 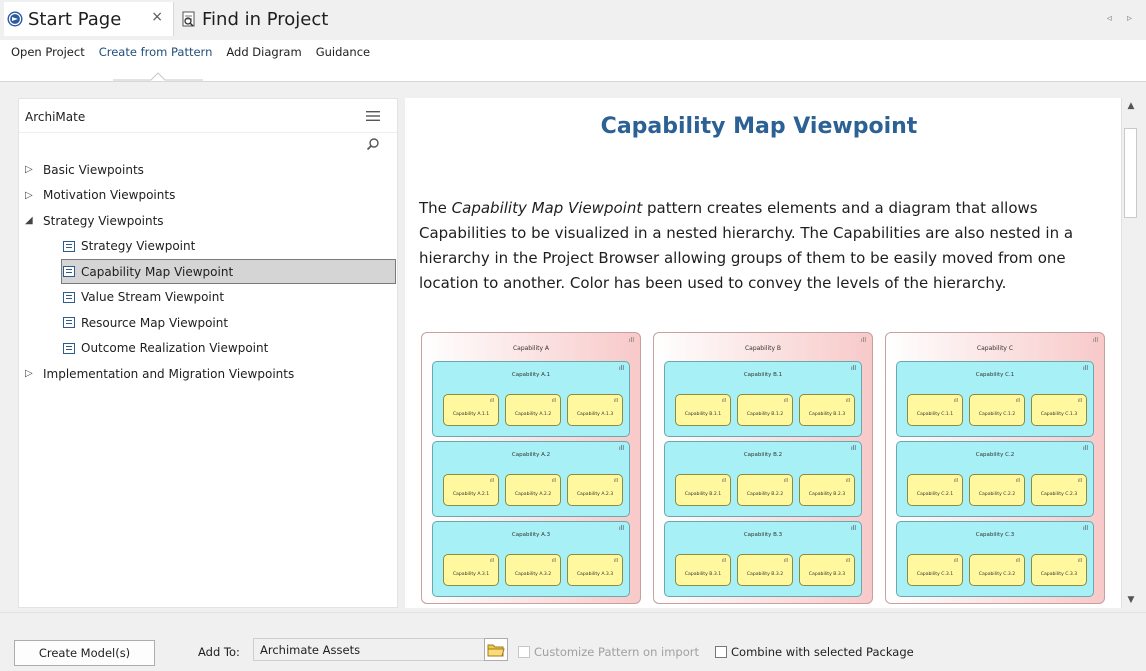 I want to click on capability-label: Capability B.2.1, so click(x=703, y=494).